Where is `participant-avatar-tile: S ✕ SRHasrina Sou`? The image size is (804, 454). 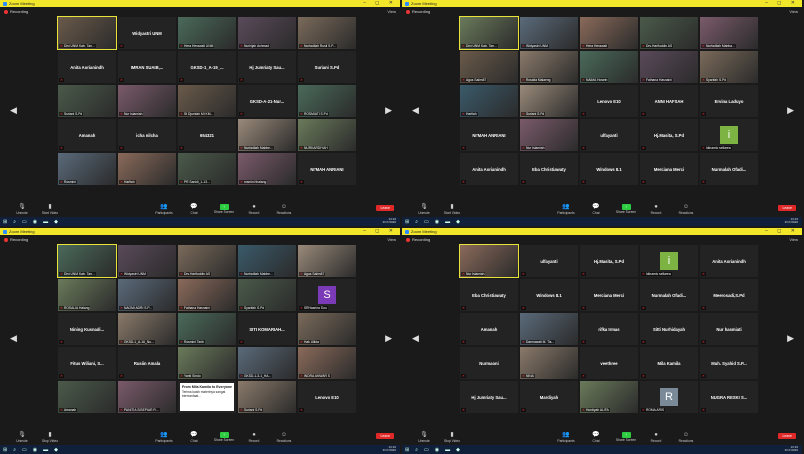 participant-avatar-tile: S ✕ SRHasrina Sou is located at coordinates (327, 295).